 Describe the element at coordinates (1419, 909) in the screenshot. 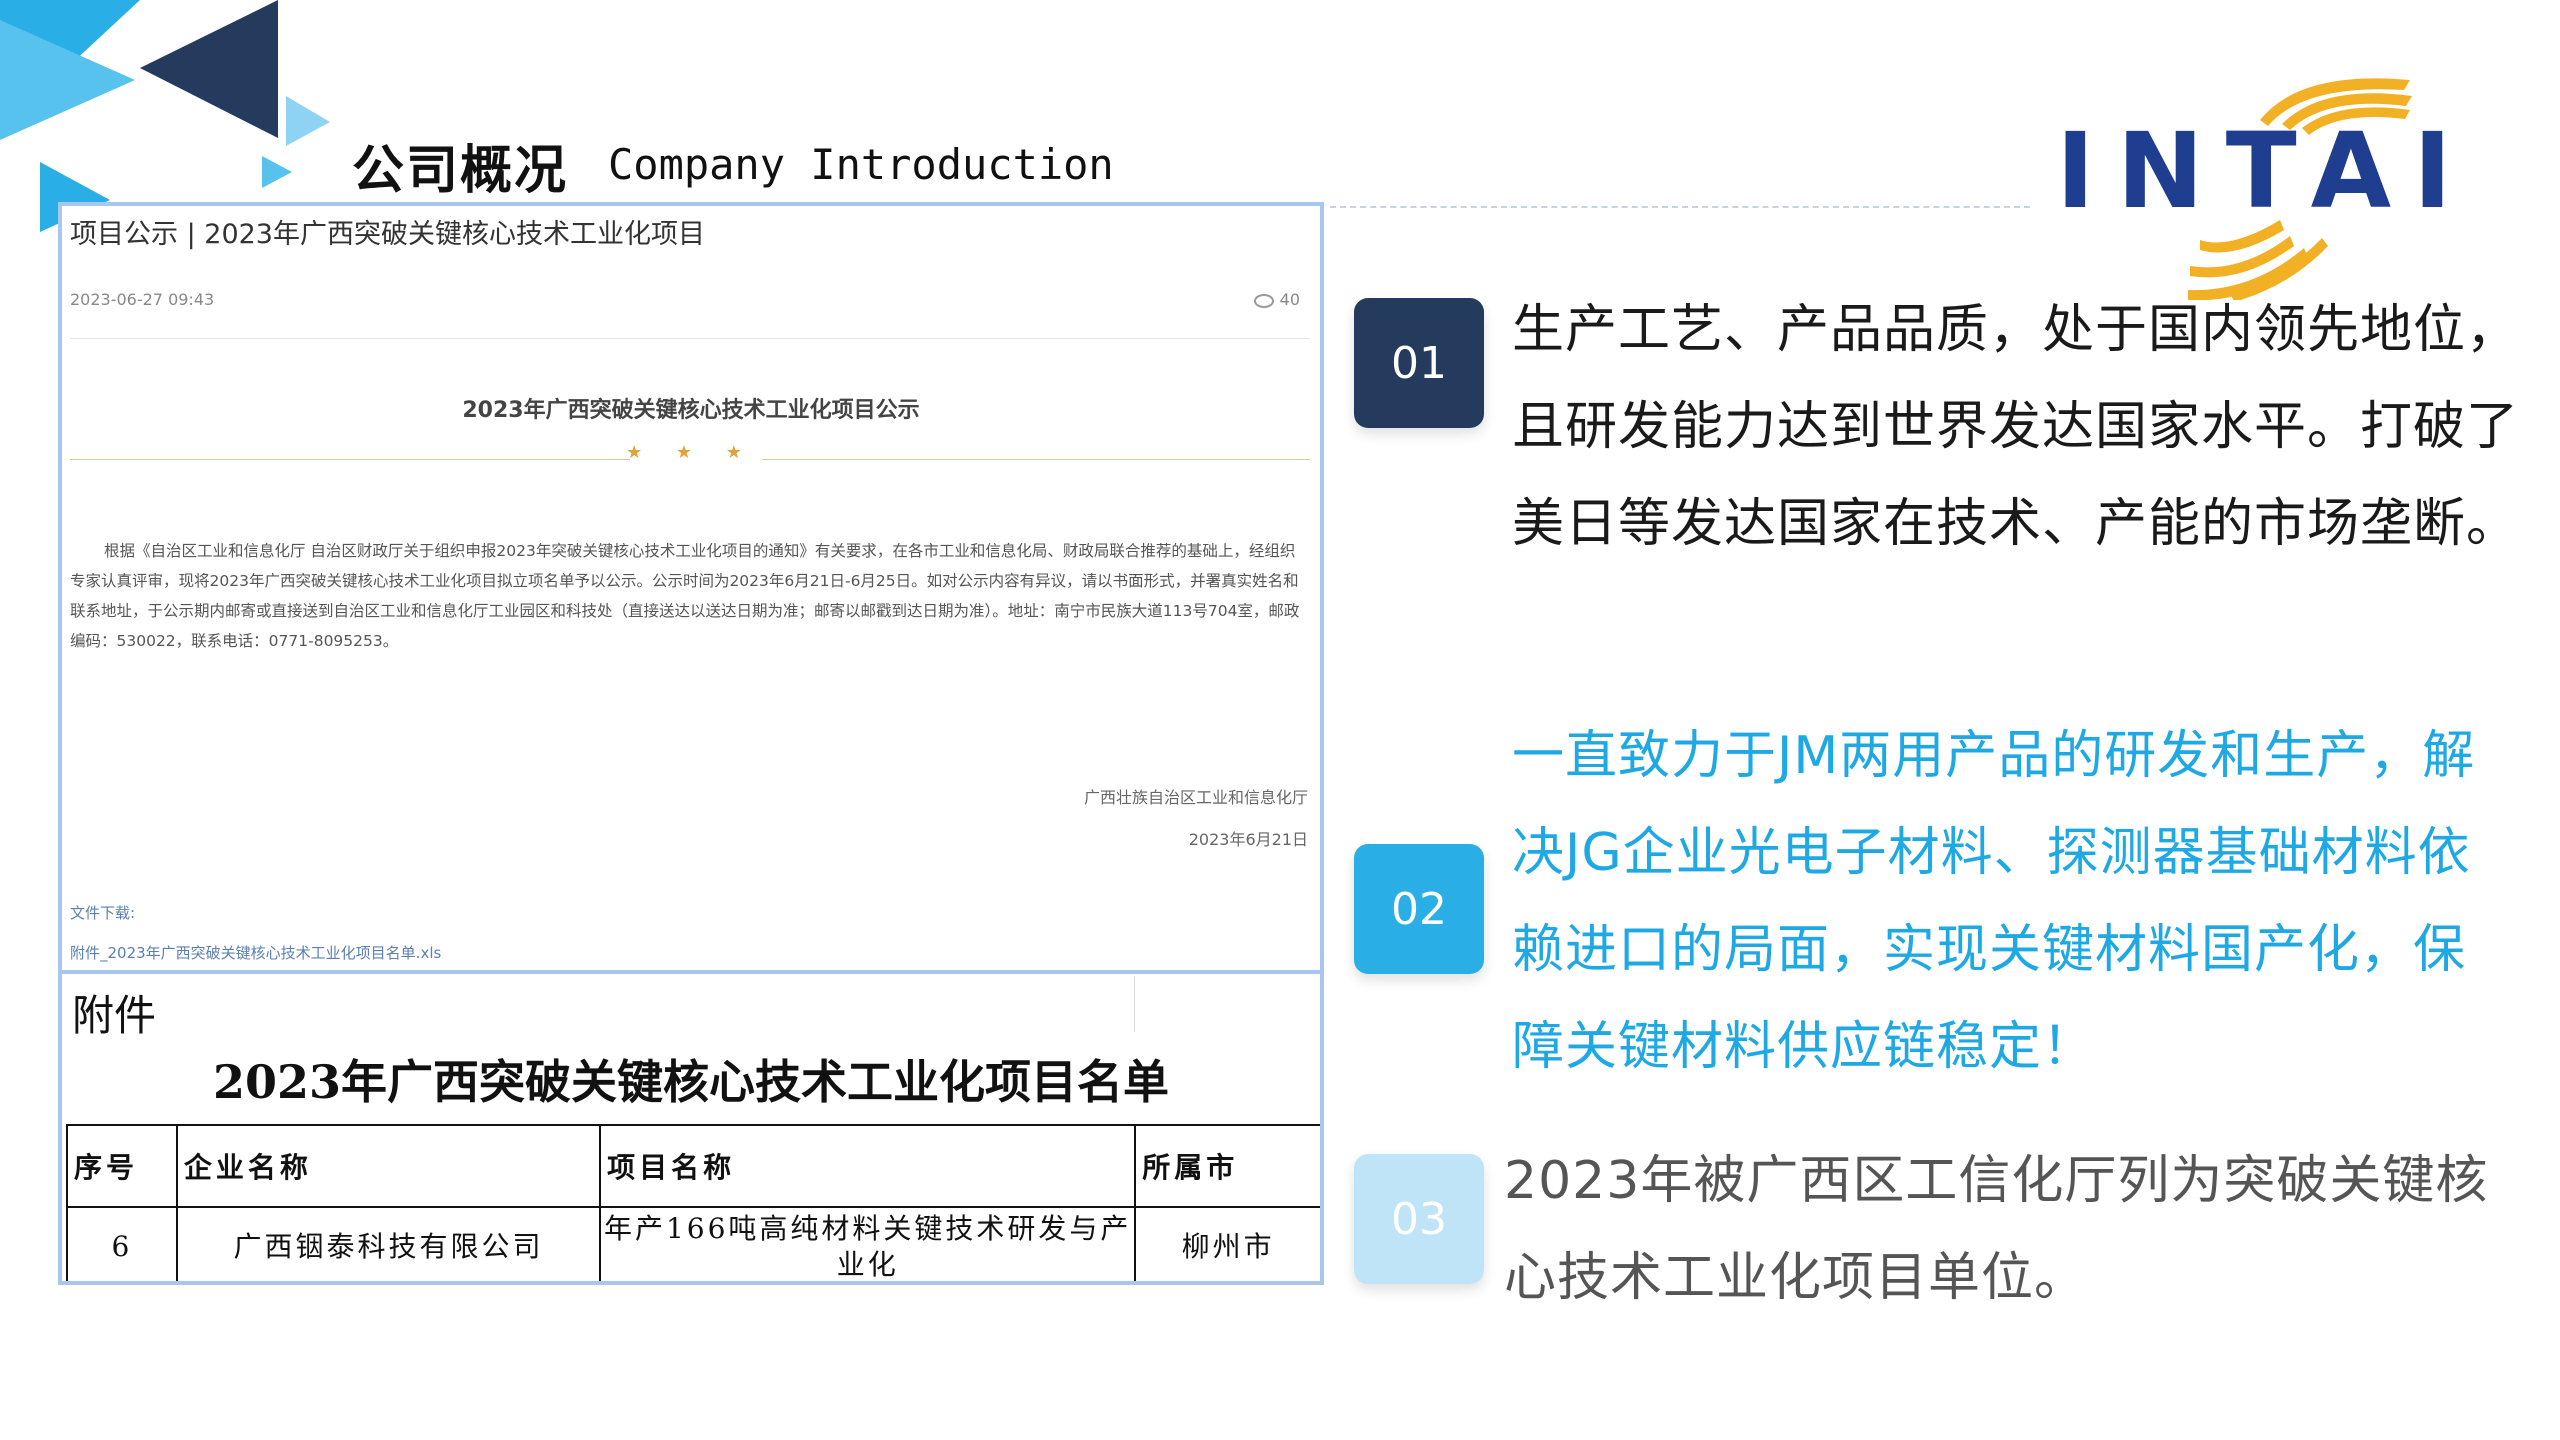

I see `item-number-badge-02: 02` at that location.